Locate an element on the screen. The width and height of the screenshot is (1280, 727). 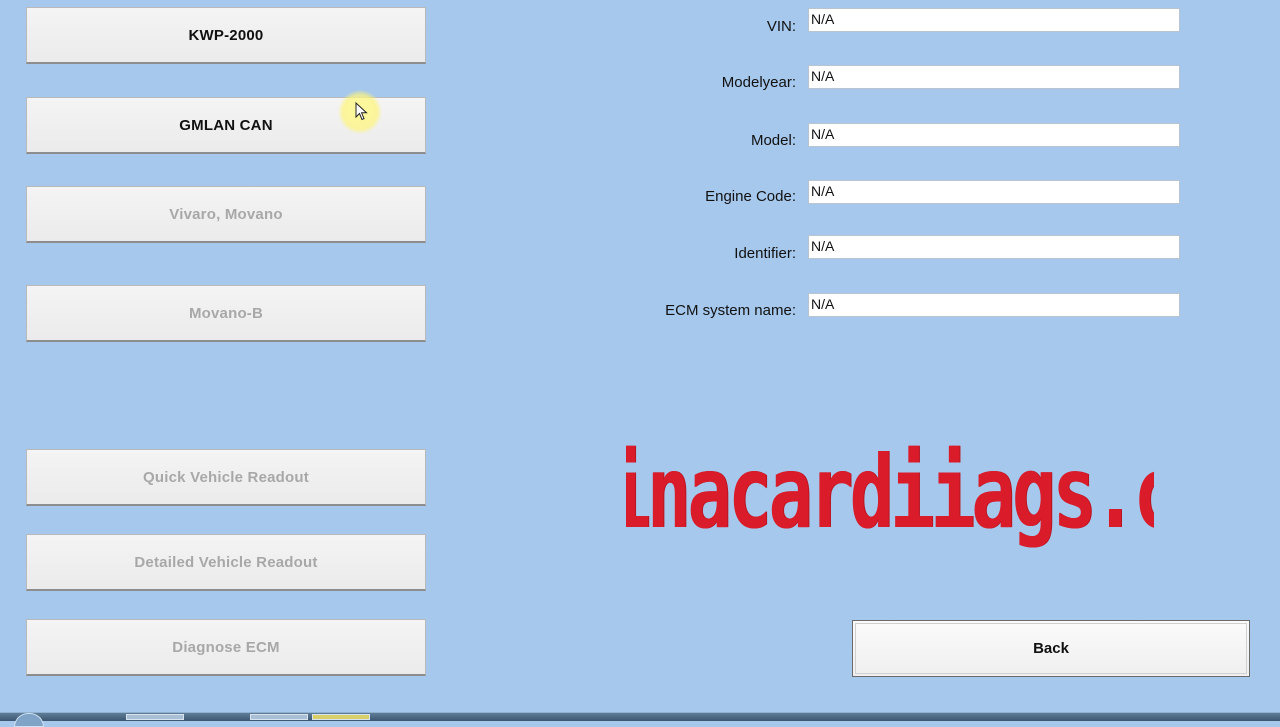
vin-label: VIN: is located at coordinates (781, 26).